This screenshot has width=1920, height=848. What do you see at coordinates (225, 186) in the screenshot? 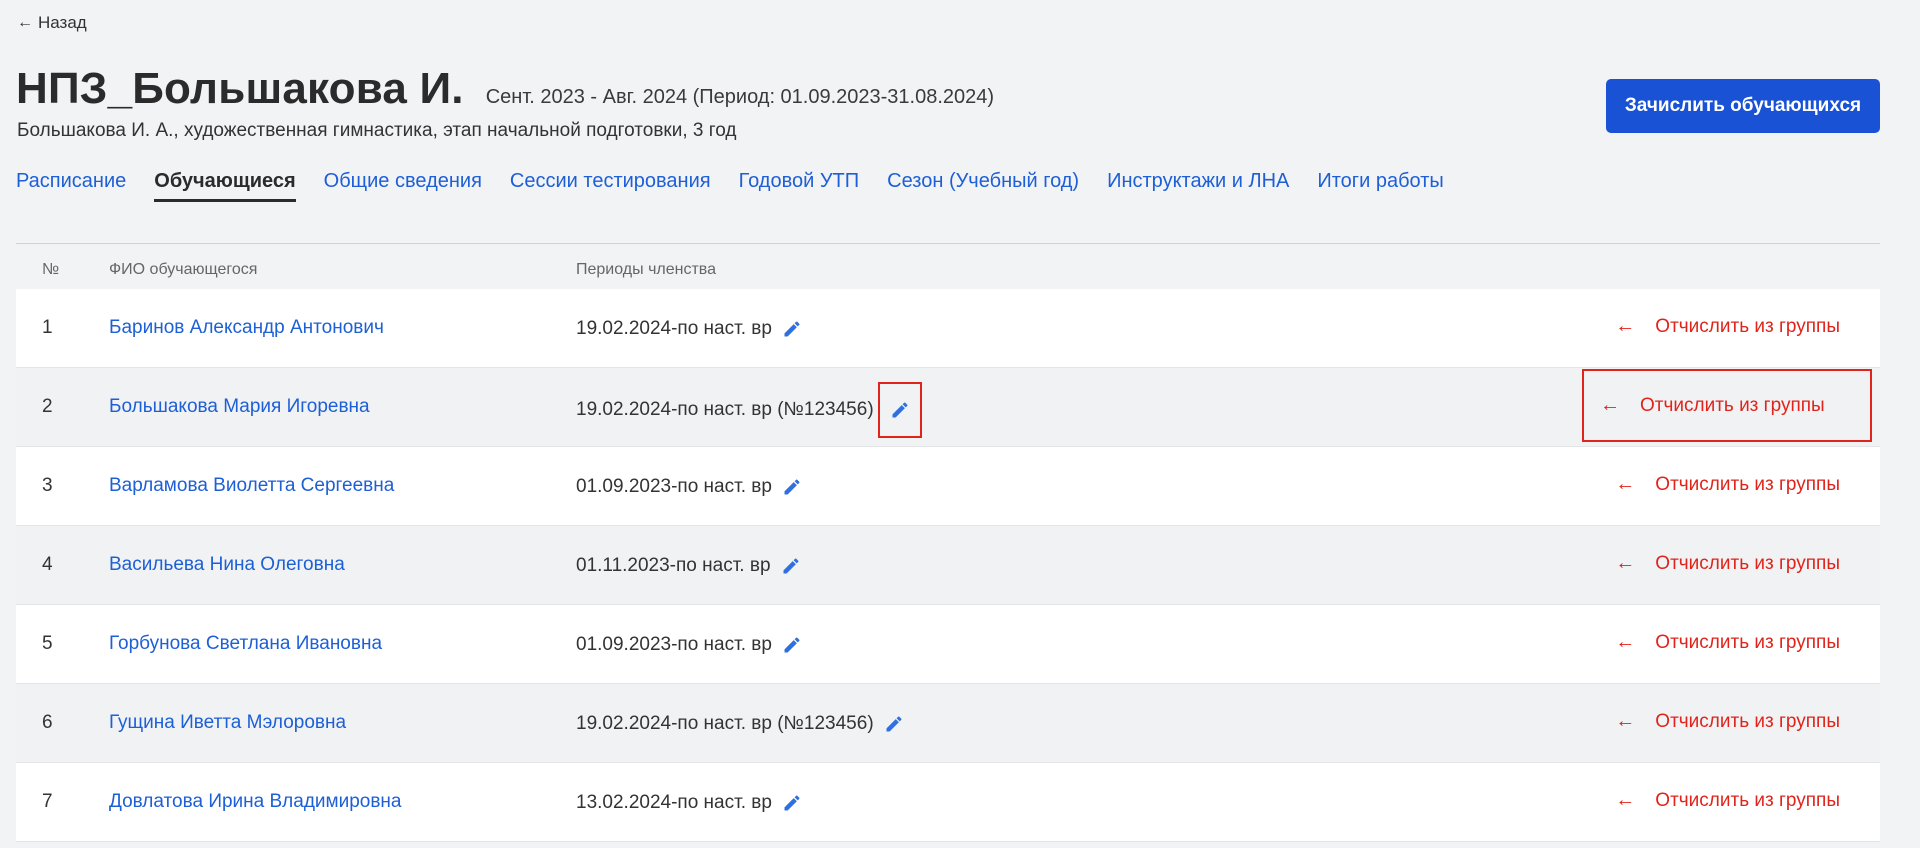
I see `tab-students: Обучающиеся` at bounding box center [225, 186].